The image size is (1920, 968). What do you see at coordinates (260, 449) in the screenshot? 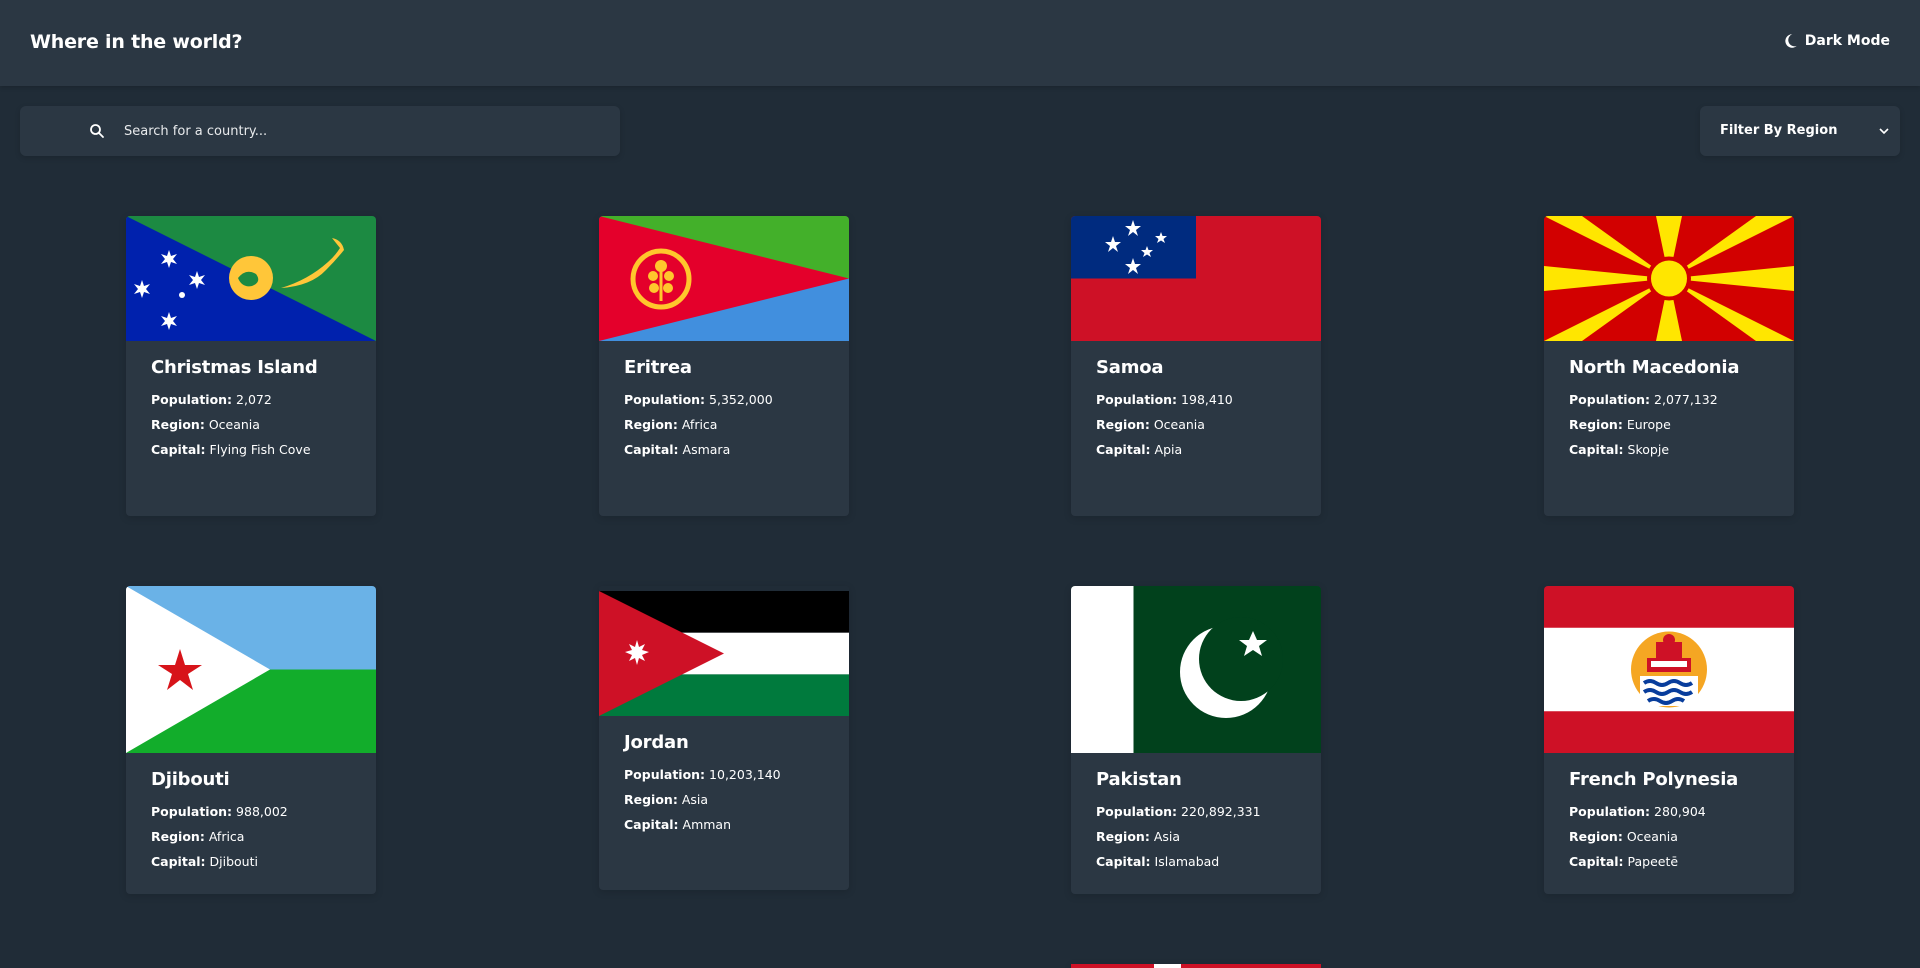
I see `capital-value: Flying Fish Cove` at bounding box center [260, 449].